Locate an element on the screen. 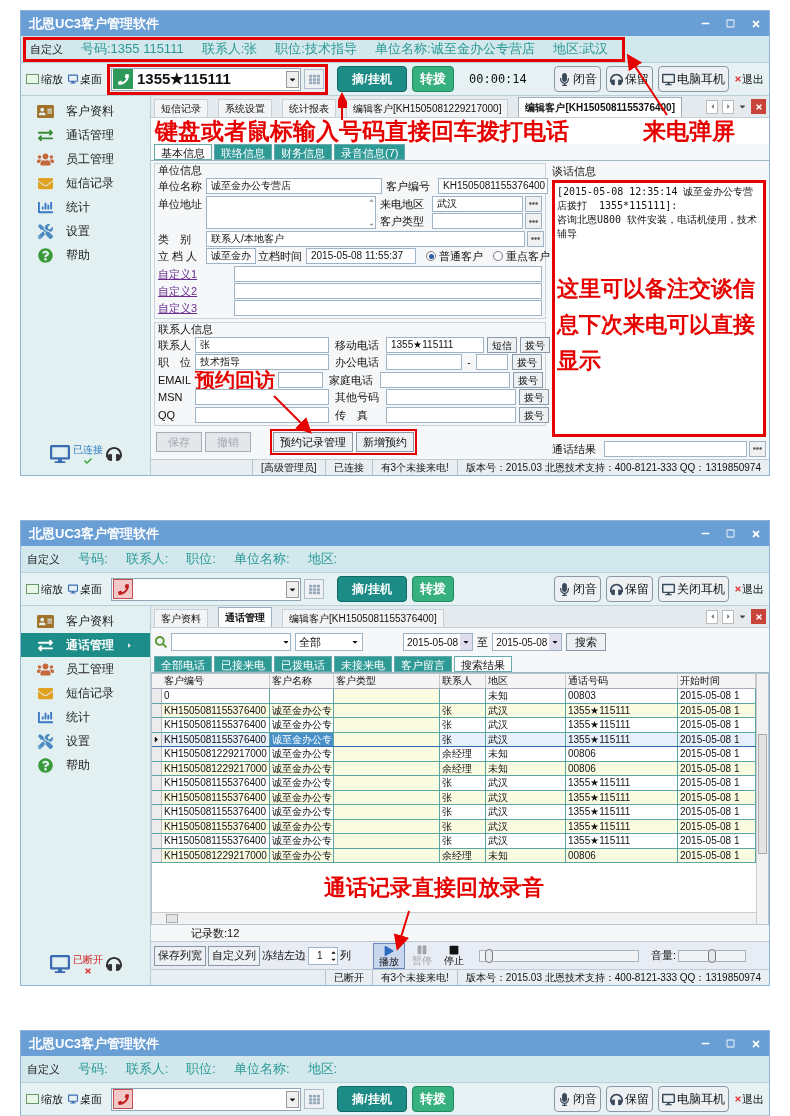 The height and width of the screenshot is (1116, 790). stop-button: 停止 is located at coordinates (454, 955).